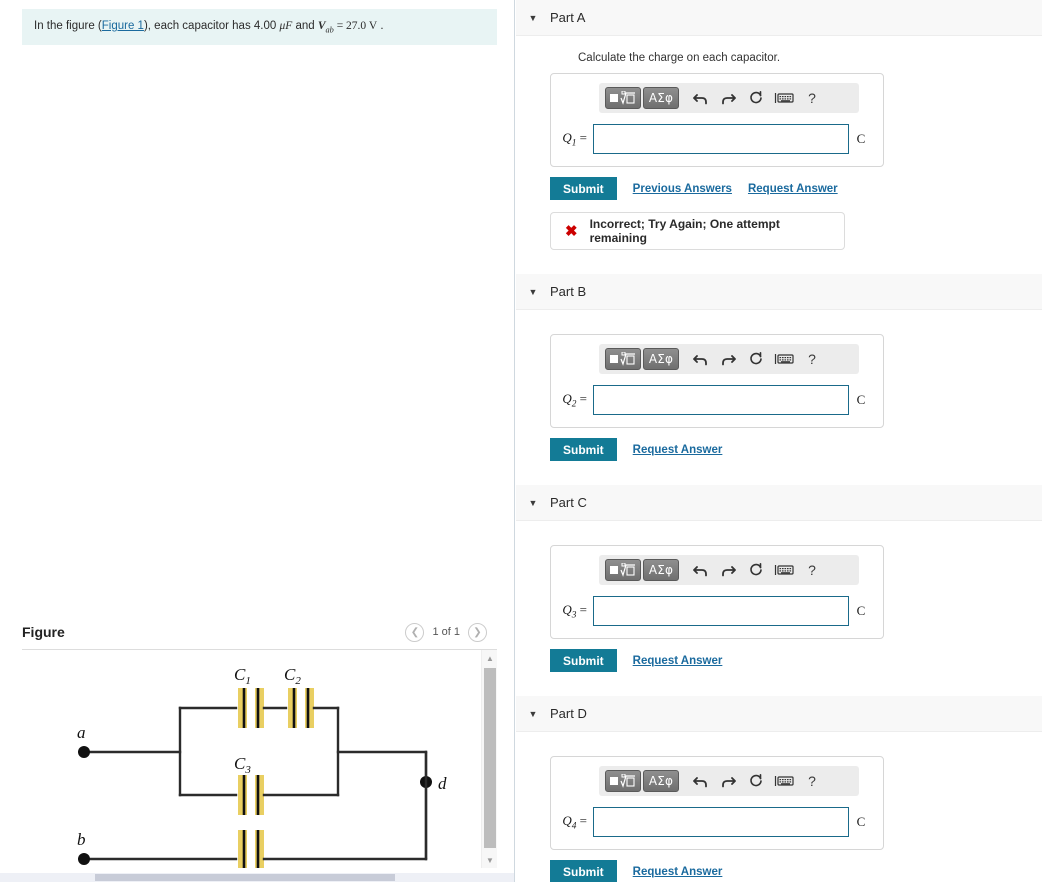  Describe the element at coordinates (242, 676) in the screenshot. I see `svg-text: C1` at that location.